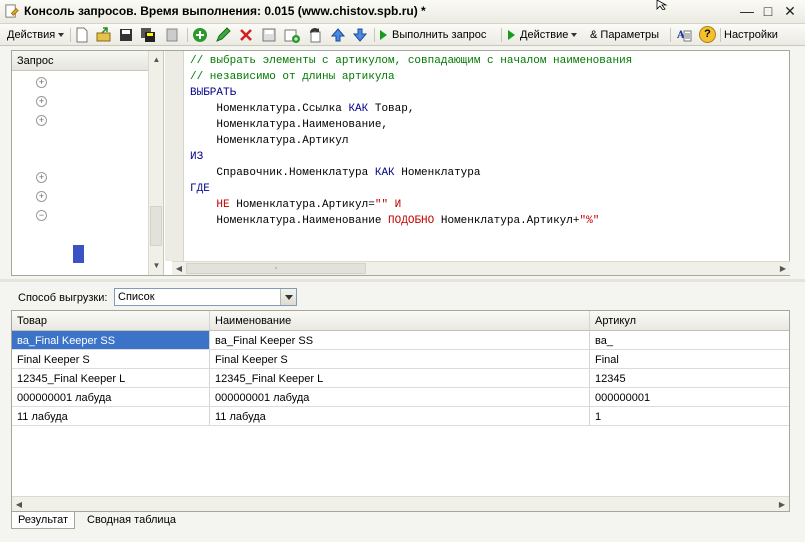 Image resolution: width=805 pixels, height=542 pixels. What do you see at coordinates (402, 280) in the screenshot?
I see `splitter` at bounding box center [402, 280].